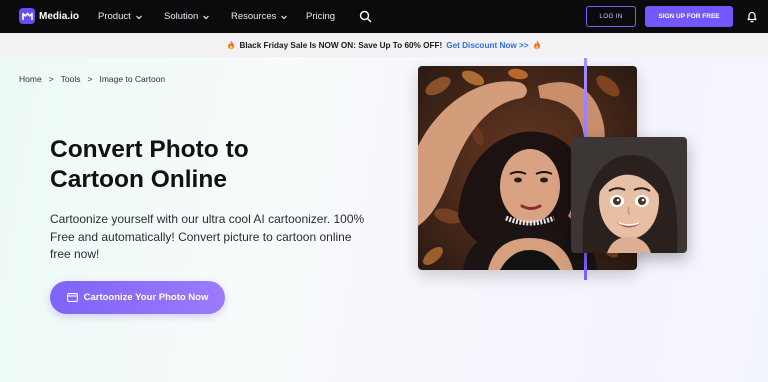 This screenshot has width=768, height=382. Describe the element at coordinates (689, 16) in the screenshot. I see `signup-button: SIGN UP FOR FREE` at that location.